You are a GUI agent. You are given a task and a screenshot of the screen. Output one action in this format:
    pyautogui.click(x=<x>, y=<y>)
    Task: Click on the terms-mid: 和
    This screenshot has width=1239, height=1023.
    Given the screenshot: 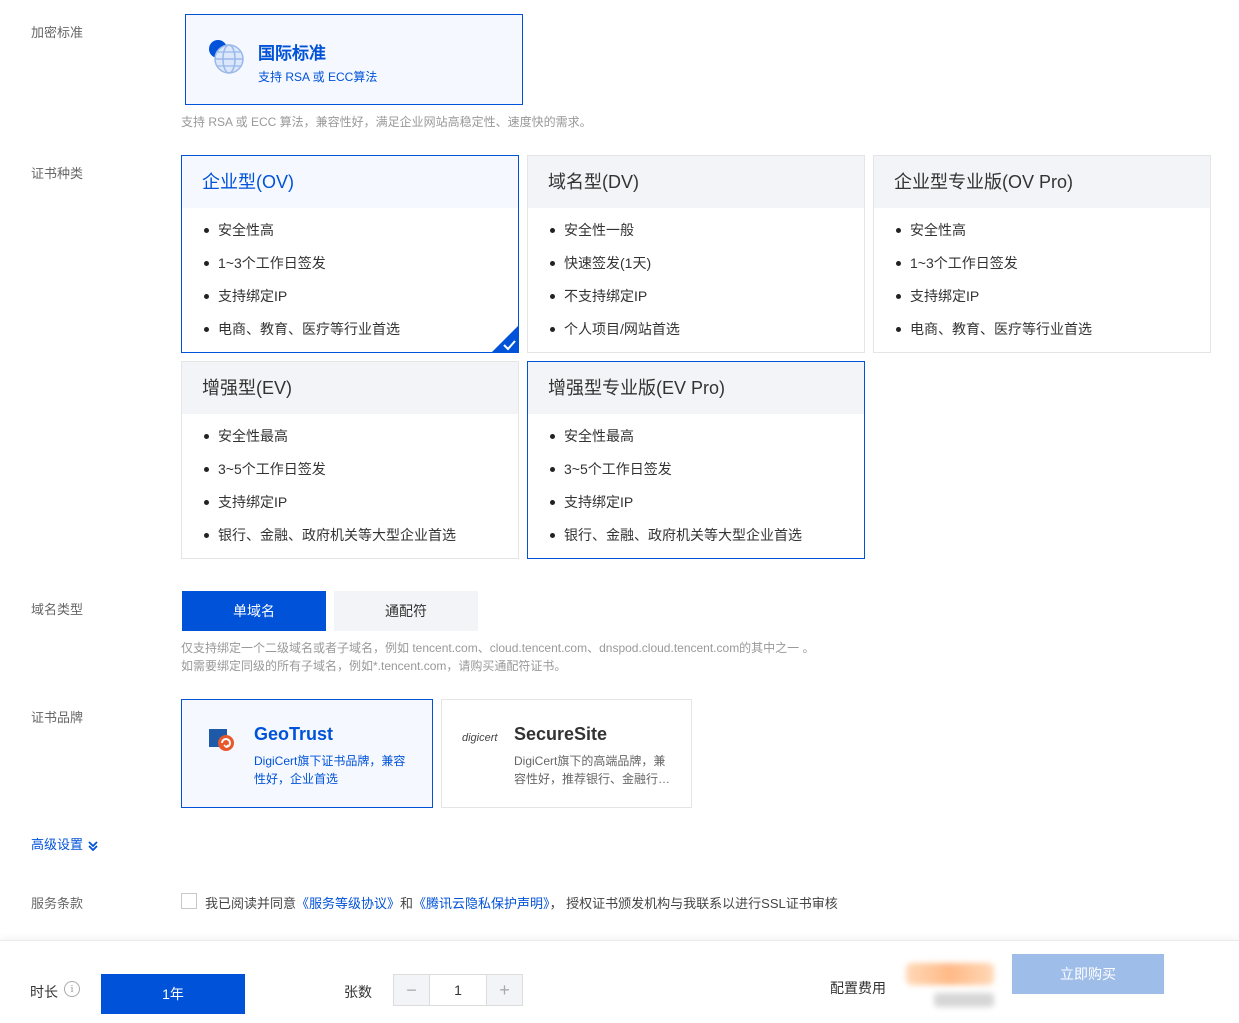 What is the action you would take?
    pyautogui.click(x=407, y=903)
    